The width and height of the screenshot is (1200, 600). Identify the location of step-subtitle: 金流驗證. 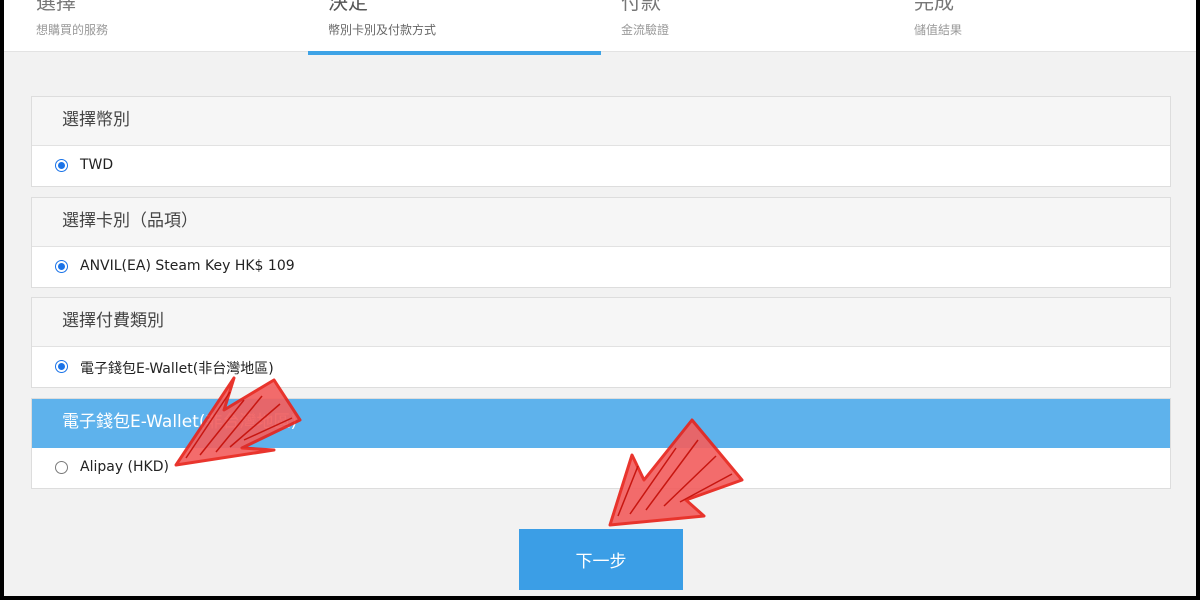
(645, 30).